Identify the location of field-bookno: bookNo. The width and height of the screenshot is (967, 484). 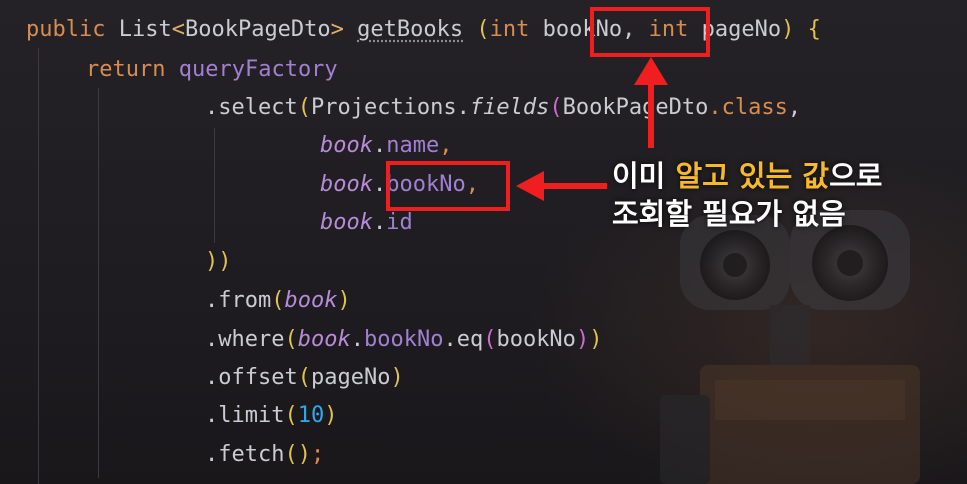
(403, 339).